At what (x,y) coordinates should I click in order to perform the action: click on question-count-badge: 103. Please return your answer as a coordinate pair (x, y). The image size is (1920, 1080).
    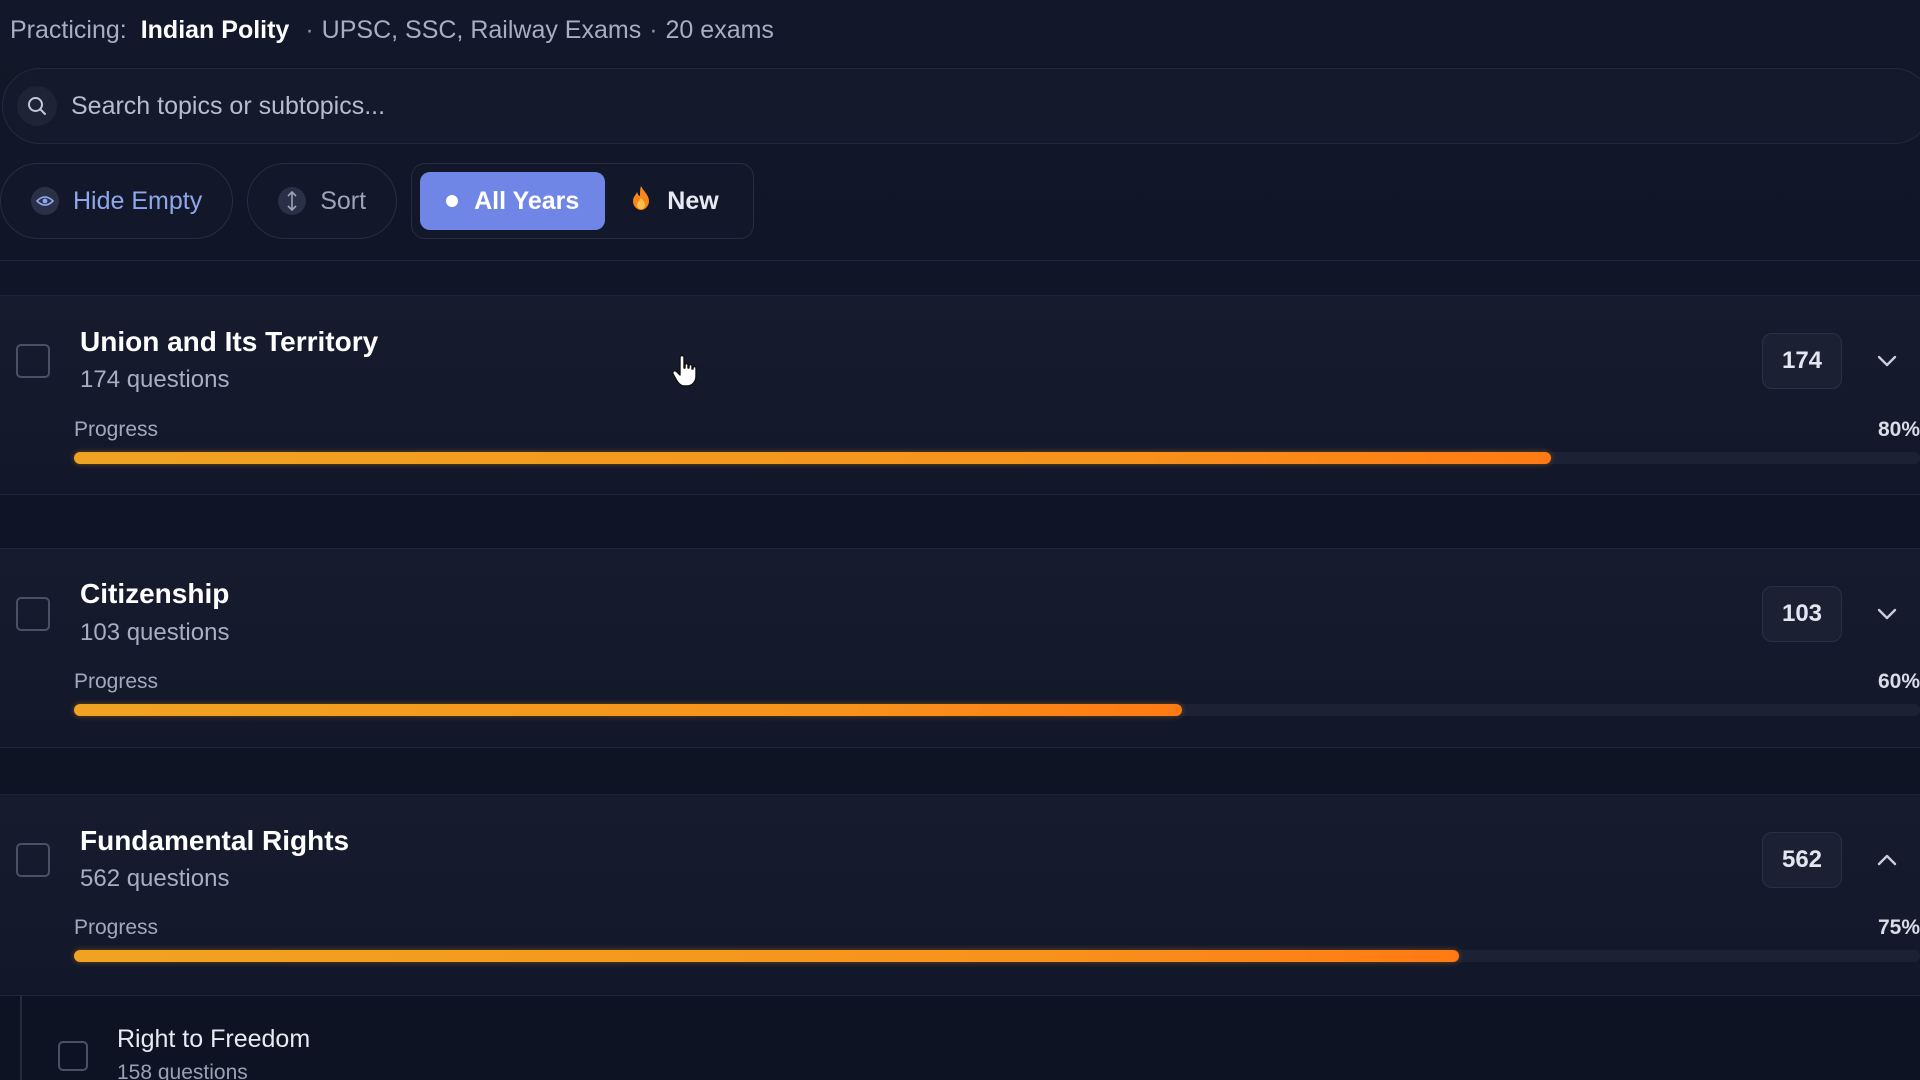
    Looking at the image, I should click on (1802, 614).